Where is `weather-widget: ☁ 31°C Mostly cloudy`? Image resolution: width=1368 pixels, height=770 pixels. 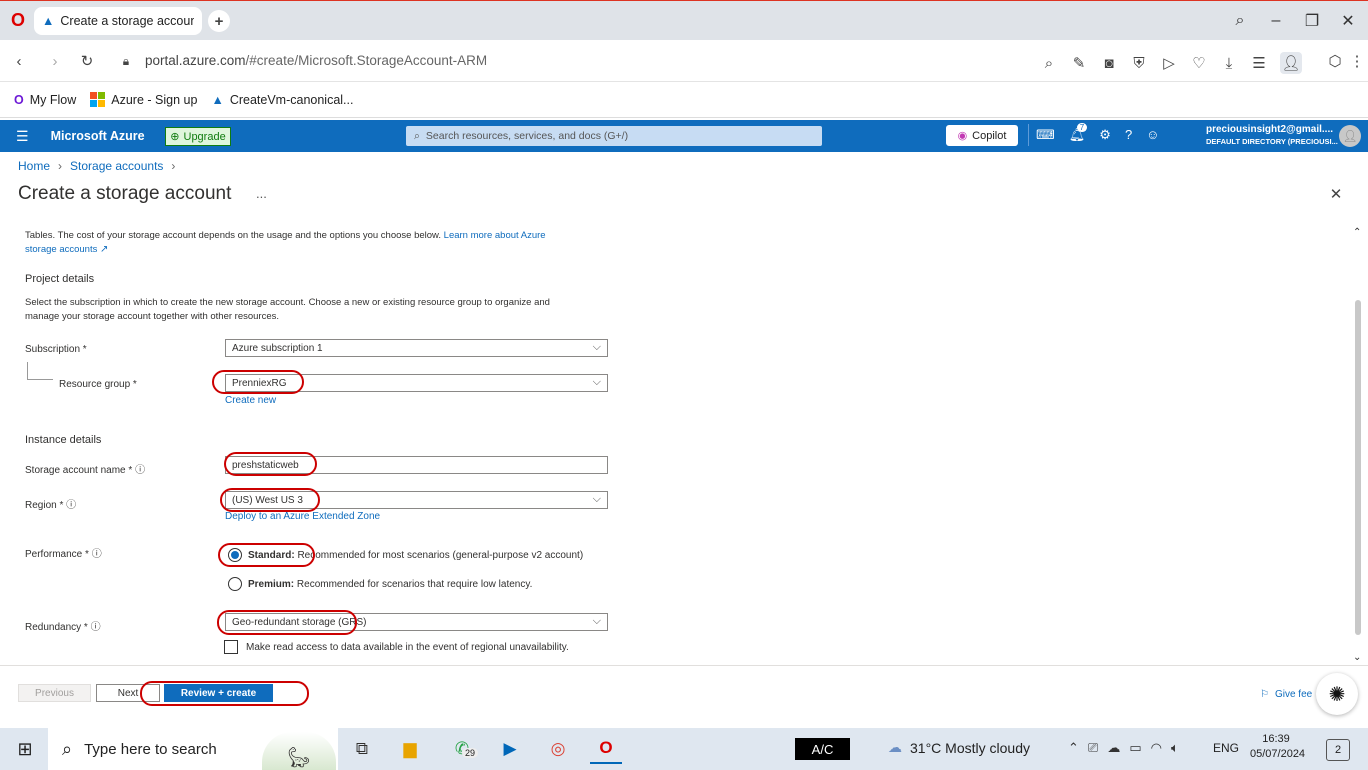 weather-widget: ☁ 31°C Mostly cloudy is located at coordinates (959, 747).